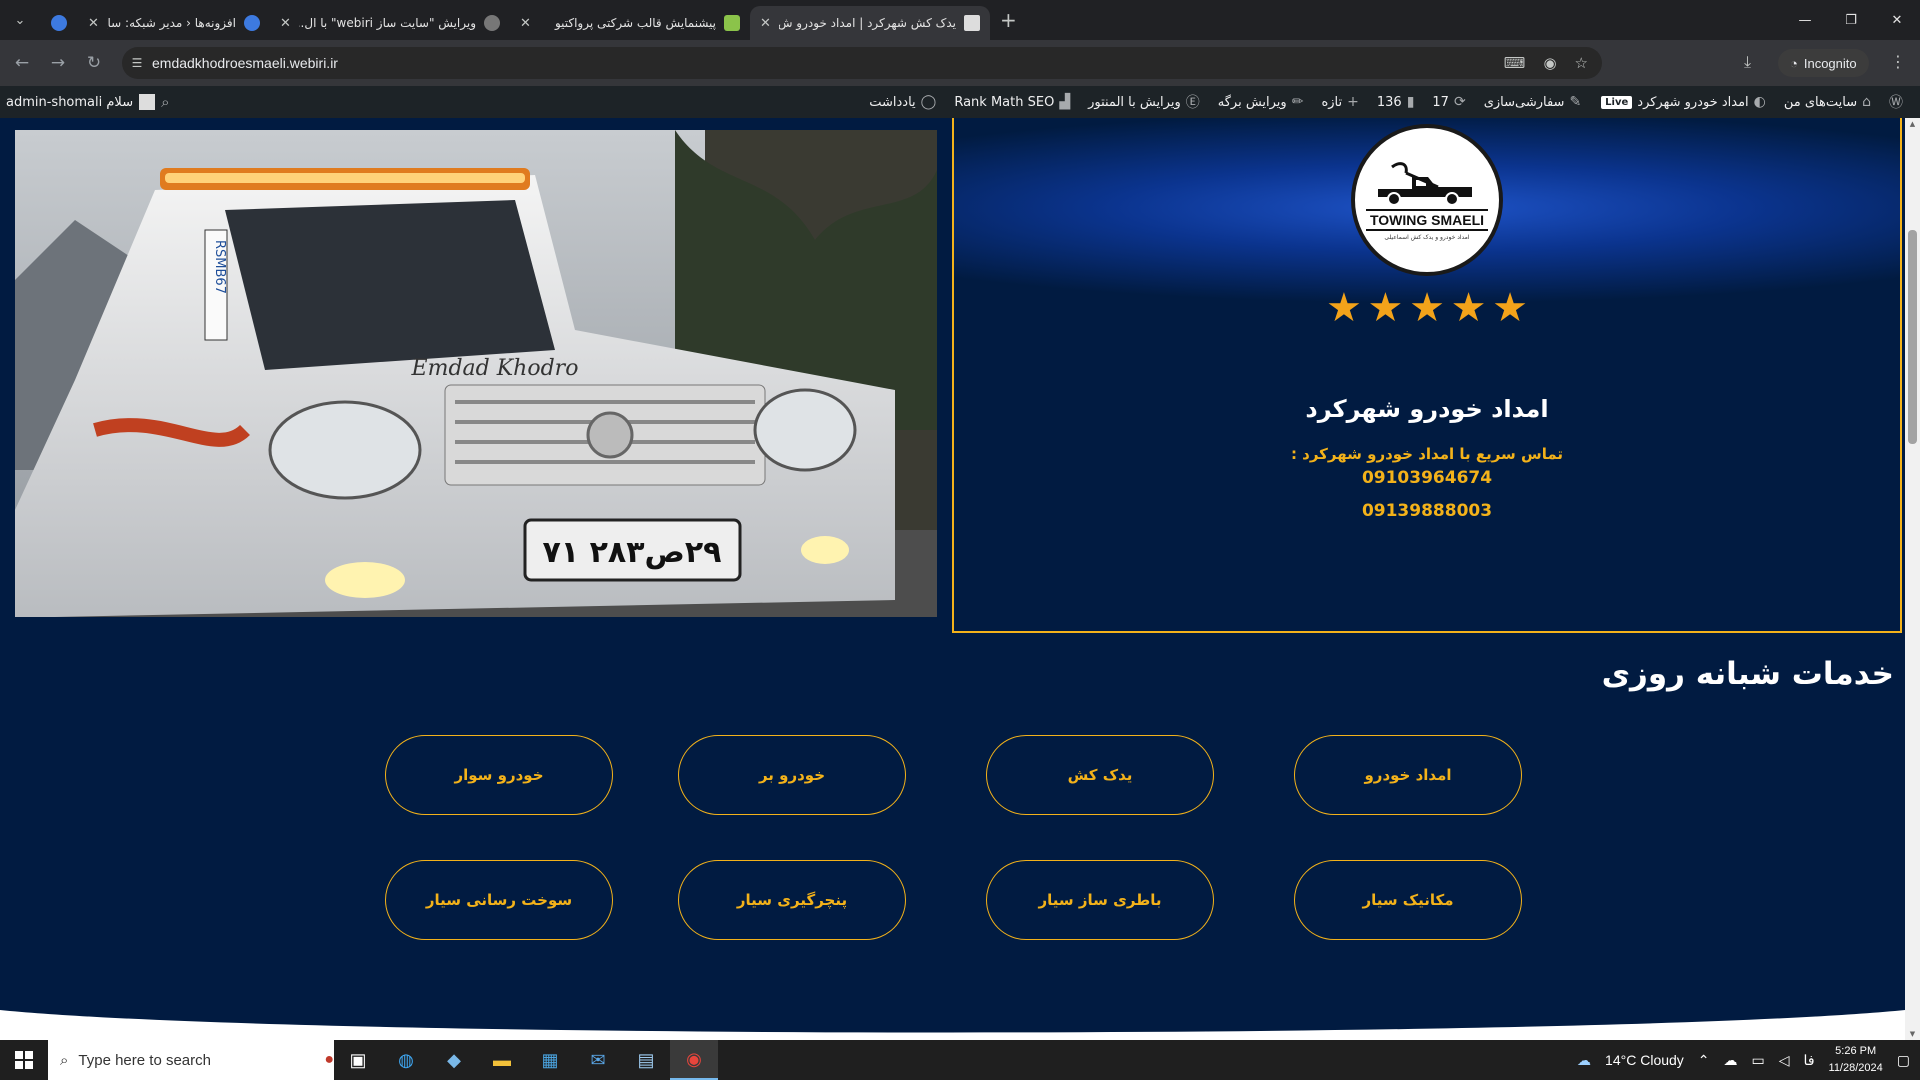  What do you see at coordinates (502, 1060) in the screenshot?
I see `file-explorer-icon: ▬` at bounding box center [502, 1060].